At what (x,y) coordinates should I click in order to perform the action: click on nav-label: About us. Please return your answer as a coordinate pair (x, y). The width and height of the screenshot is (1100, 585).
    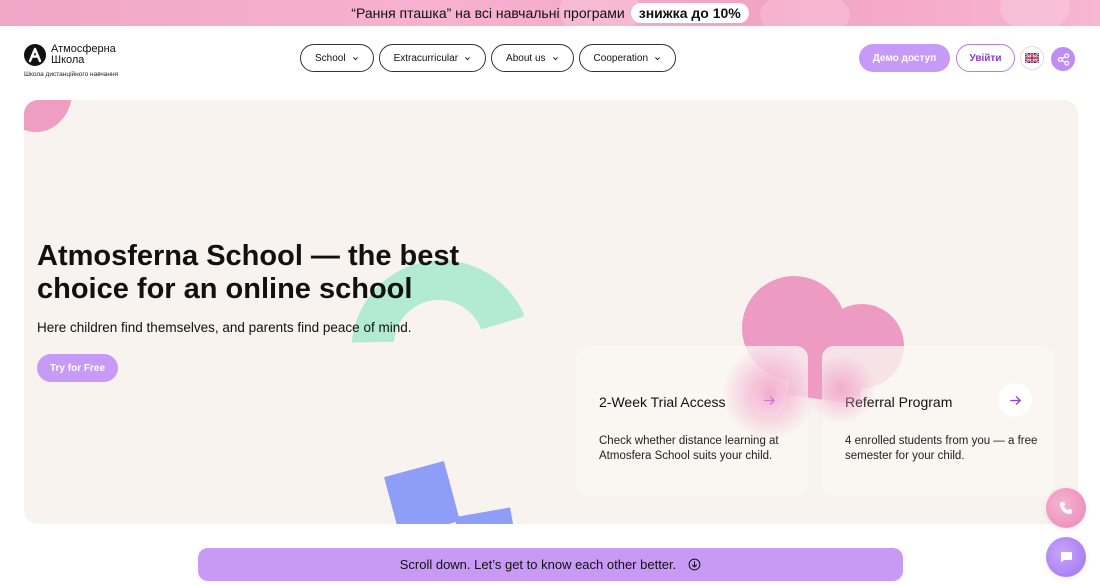
    Looking at the image, I should click on (526, 58).